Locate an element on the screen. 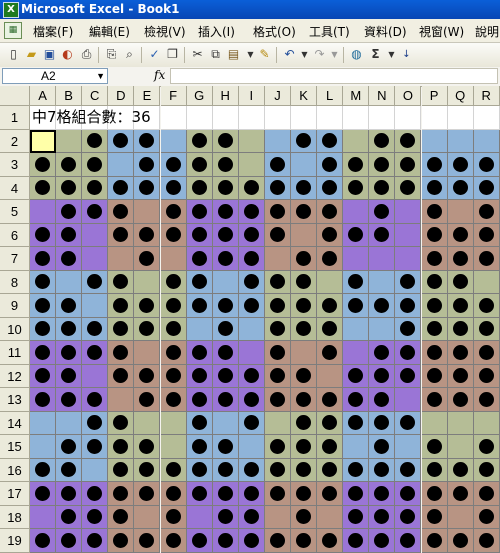 The height and width of the screenshot is (553, 500). name-box: A2 ▼ is located at coordinates (55, 76).